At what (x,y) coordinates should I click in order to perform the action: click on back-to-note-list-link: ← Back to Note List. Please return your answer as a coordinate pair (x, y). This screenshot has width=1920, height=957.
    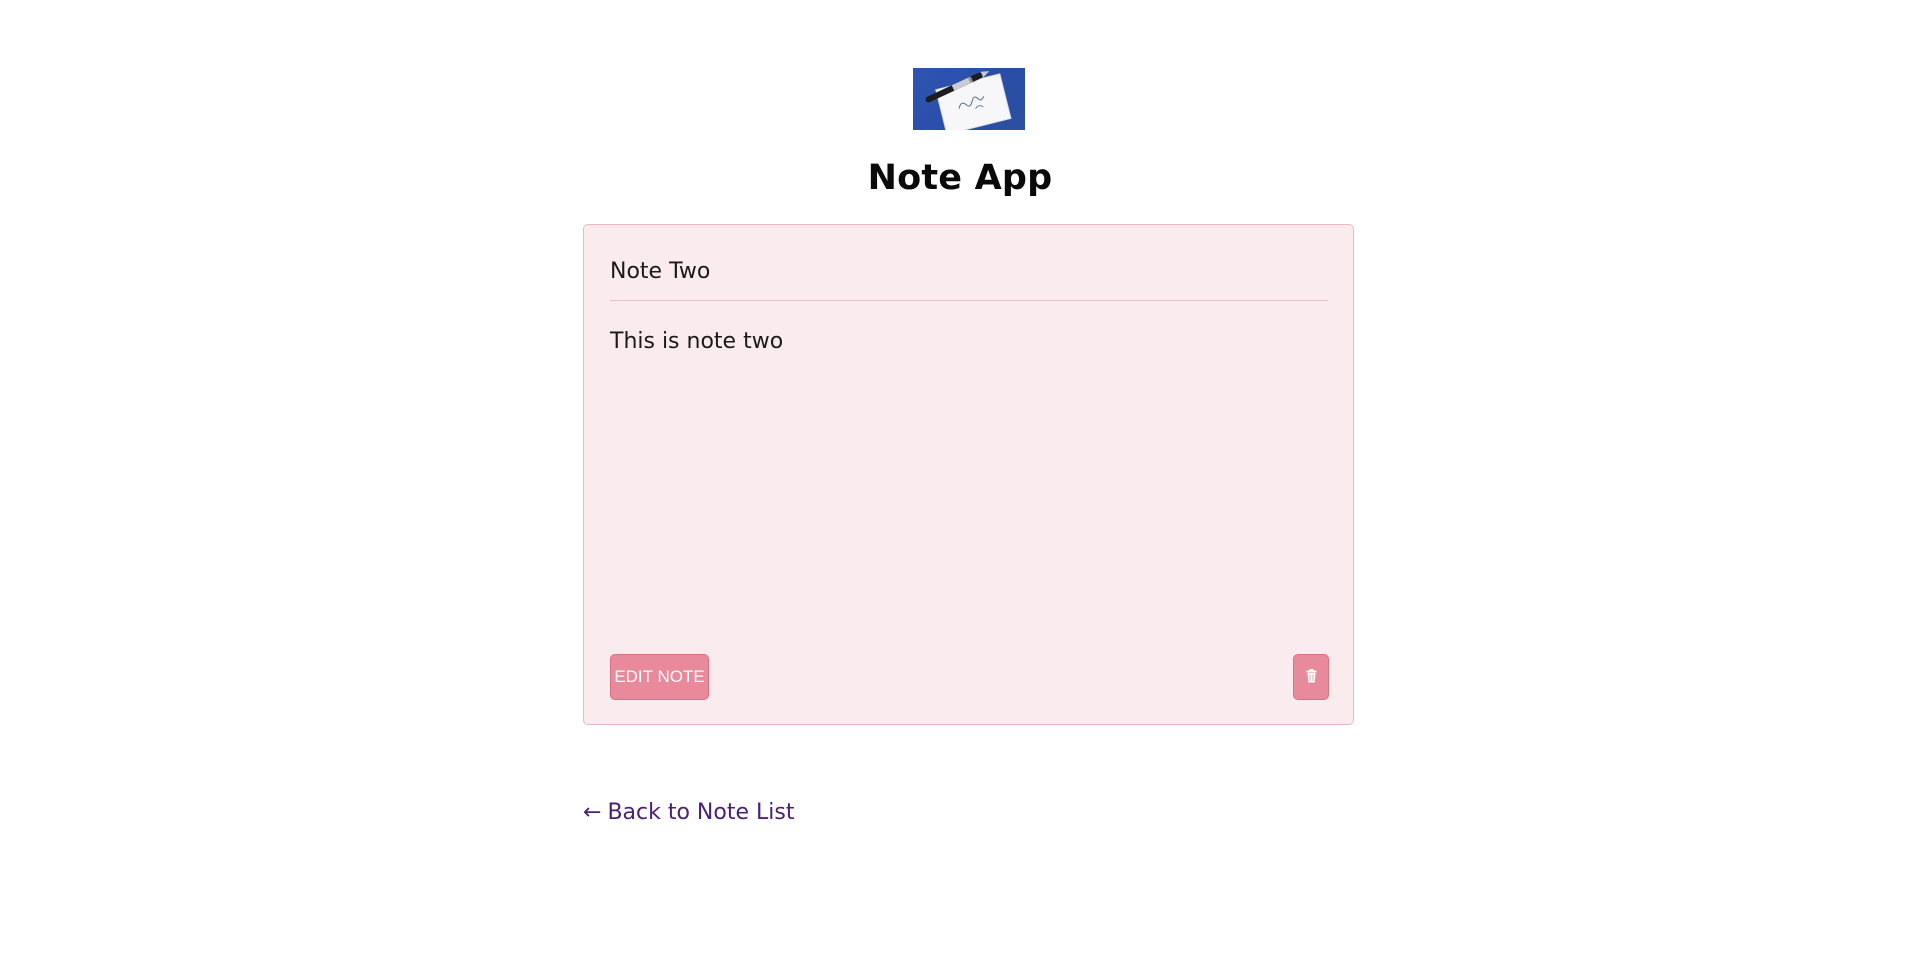
    Looking at the image, I should click on (688, 812).